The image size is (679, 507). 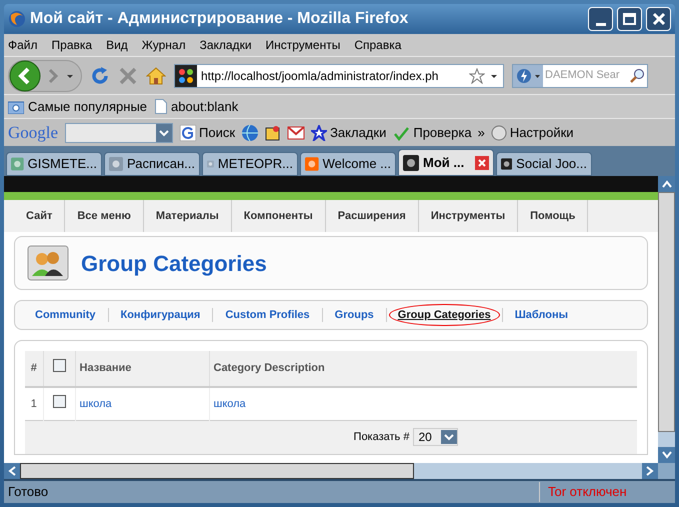 I want to click on back-forward-control, so click(x=45, y=76).